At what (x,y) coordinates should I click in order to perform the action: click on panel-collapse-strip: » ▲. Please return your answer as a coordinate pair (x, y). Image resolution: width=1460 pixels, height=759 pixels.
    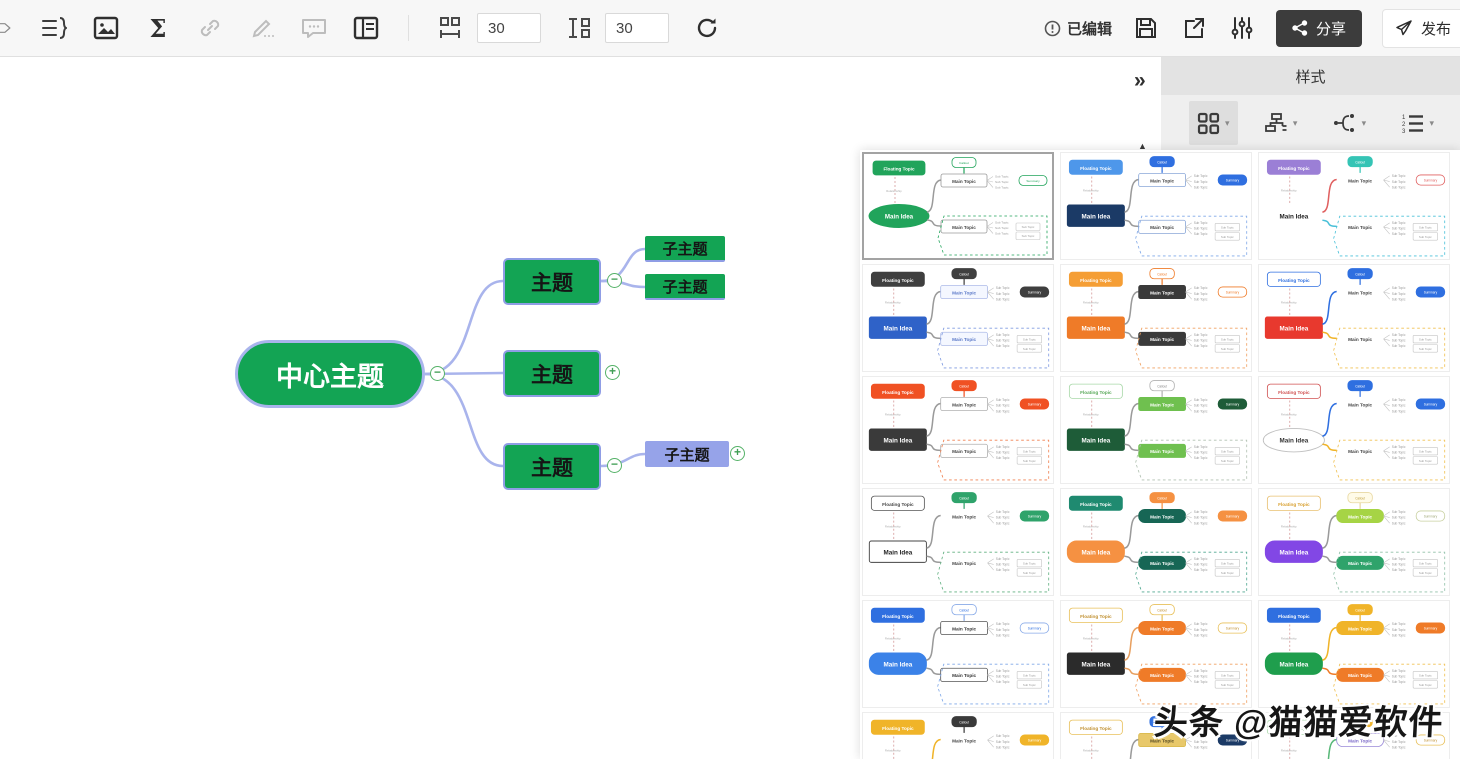
    Looking at the image, I should click on (1144, 104).